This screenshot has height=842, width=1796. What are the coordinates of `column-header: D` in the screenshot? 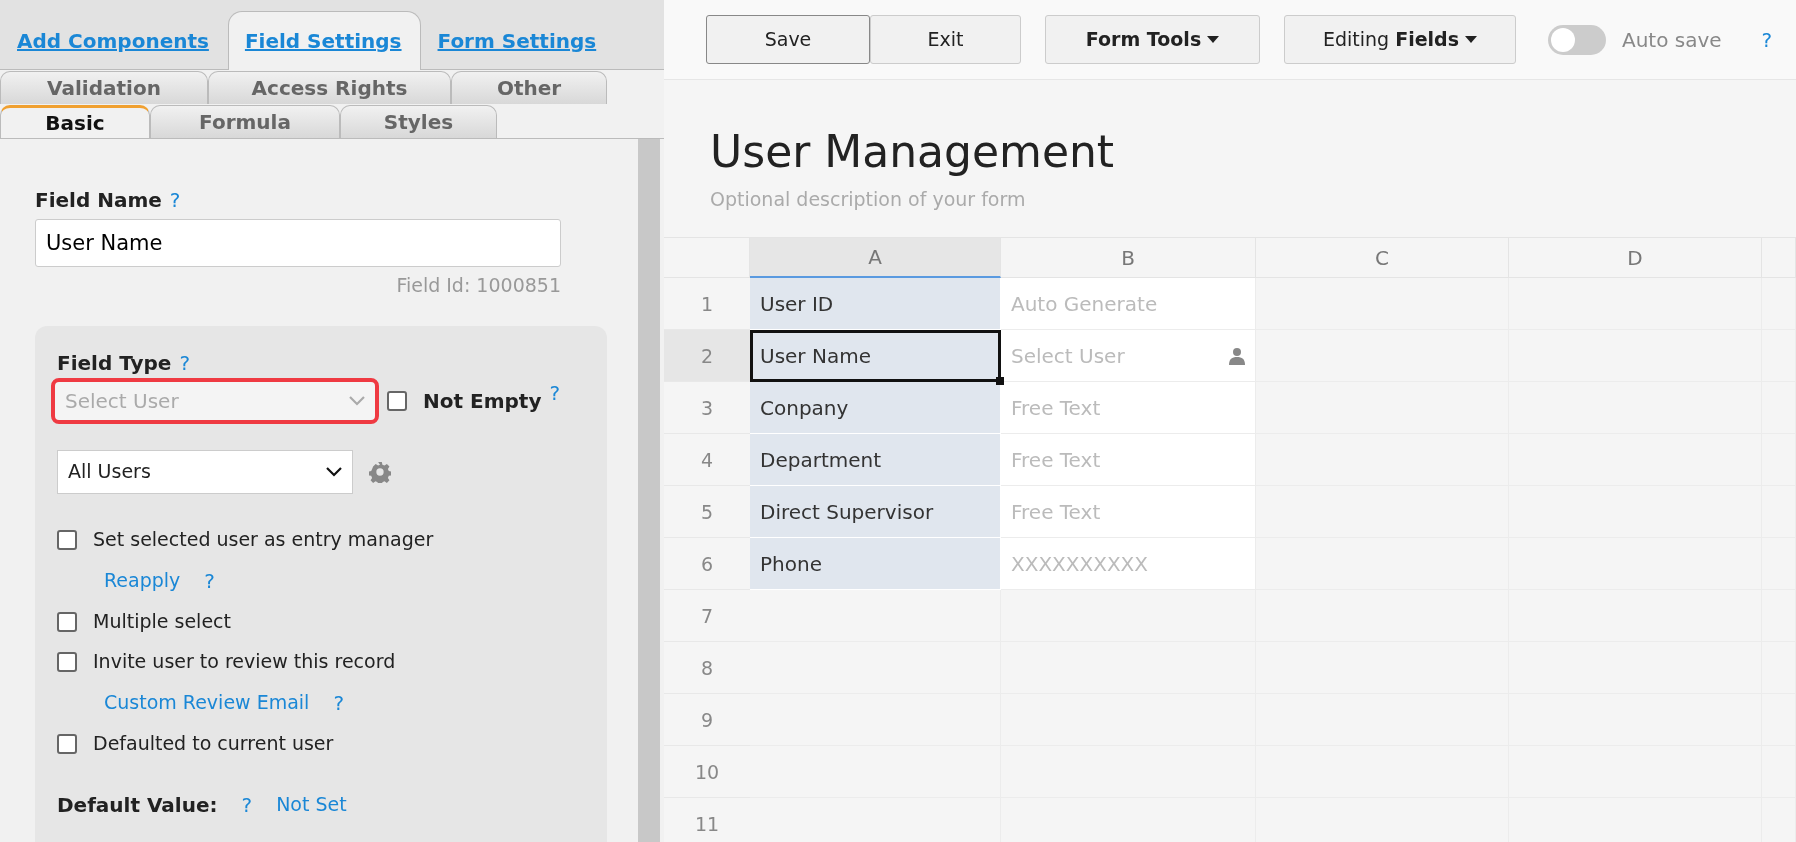 It's located at (1635, 258).